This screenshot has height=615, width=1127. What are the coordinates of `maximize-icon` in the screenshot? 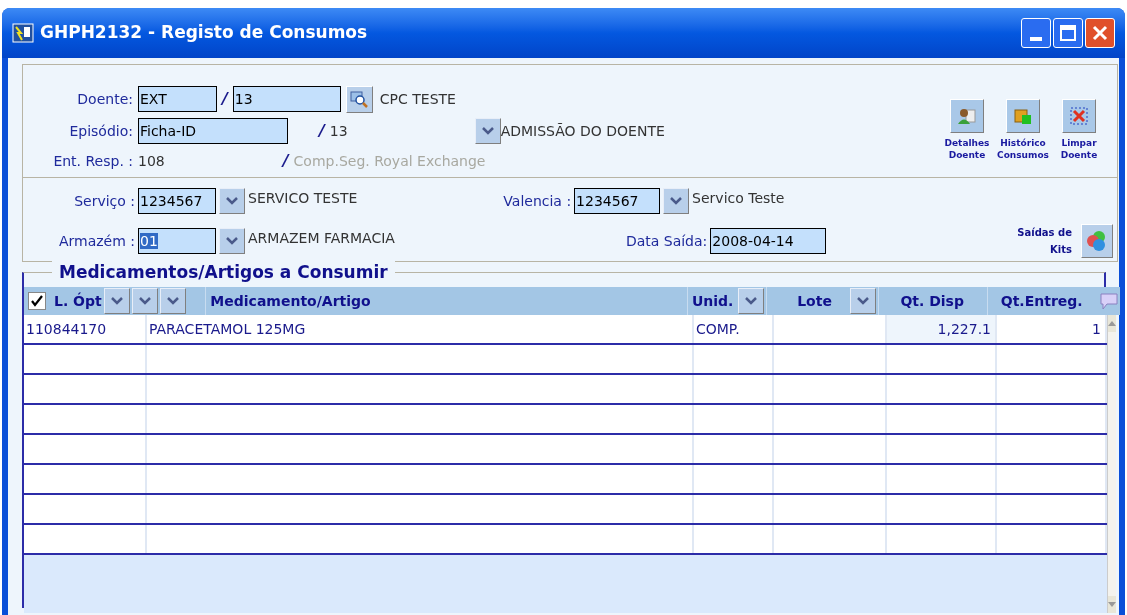 It's located at (1068, 33).